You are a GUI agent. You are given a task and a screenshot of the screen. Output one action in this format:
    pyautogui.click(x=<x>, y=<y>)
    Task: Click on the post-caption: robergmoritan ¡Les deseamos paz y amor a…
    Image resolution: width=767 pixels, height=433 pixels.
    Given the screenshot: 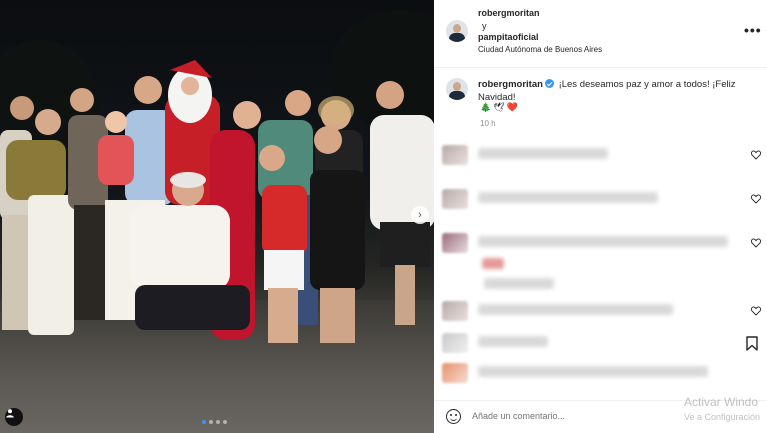 What is the action you would take?
    pyautogui.click(x=618, y=91)
    